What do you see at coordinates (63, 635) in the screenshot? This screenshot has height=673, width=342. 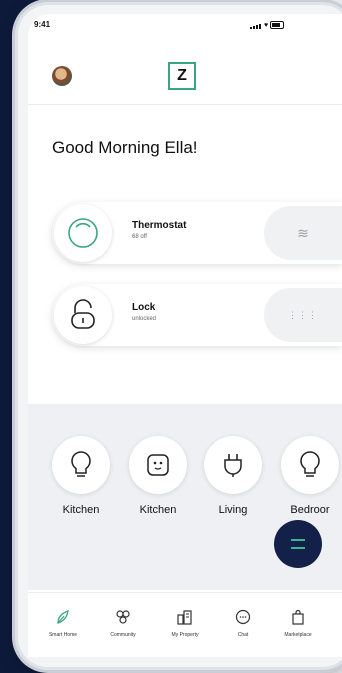 I see `nav-label: Smart Home` at bounding box center [63, 635].